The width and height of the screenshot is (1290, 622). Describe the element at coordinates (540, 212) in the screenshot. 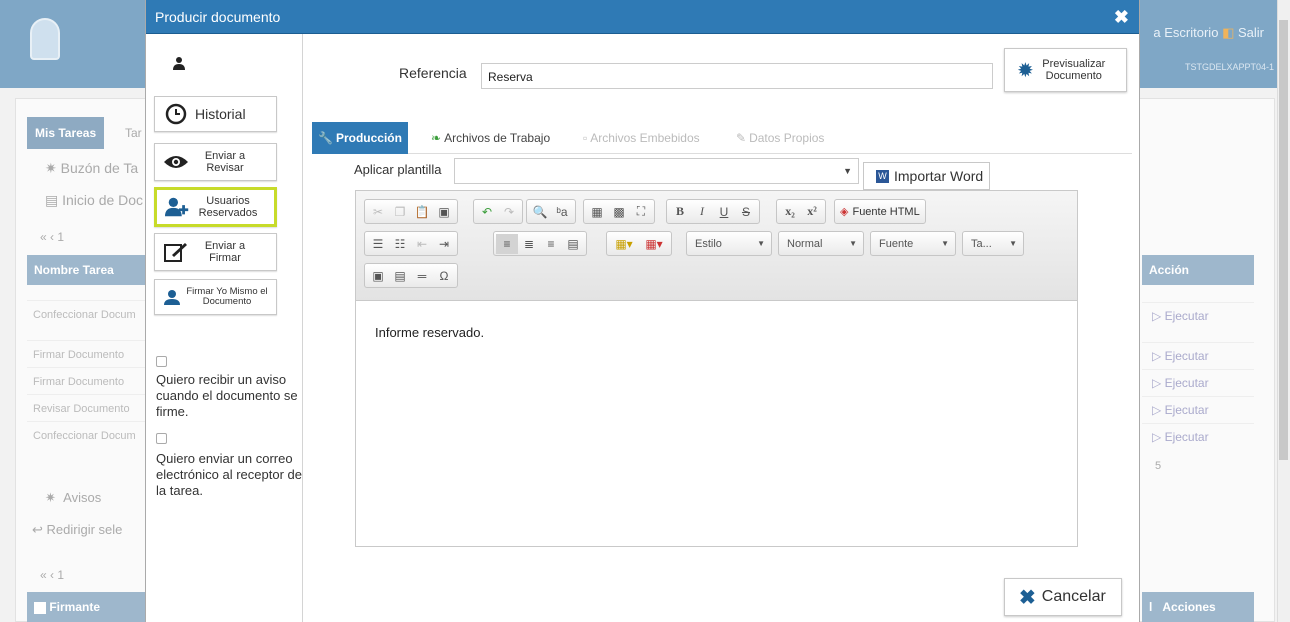

I see `find-icon: 🔍` at that location.